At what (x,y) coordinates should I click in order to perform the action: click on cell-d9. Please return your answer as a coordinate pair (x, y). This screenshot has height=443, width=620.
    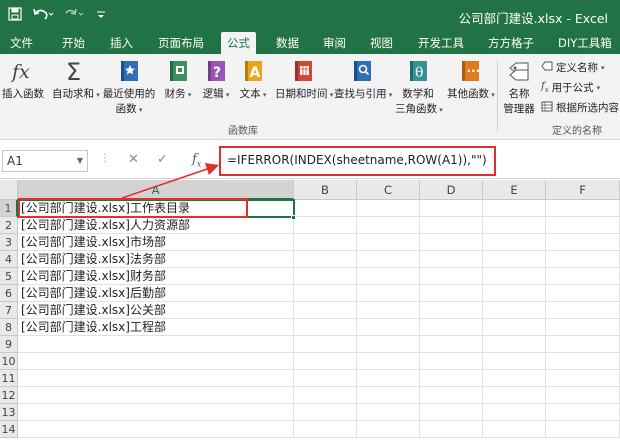
    Looking at the image, I should click on (451, 344).